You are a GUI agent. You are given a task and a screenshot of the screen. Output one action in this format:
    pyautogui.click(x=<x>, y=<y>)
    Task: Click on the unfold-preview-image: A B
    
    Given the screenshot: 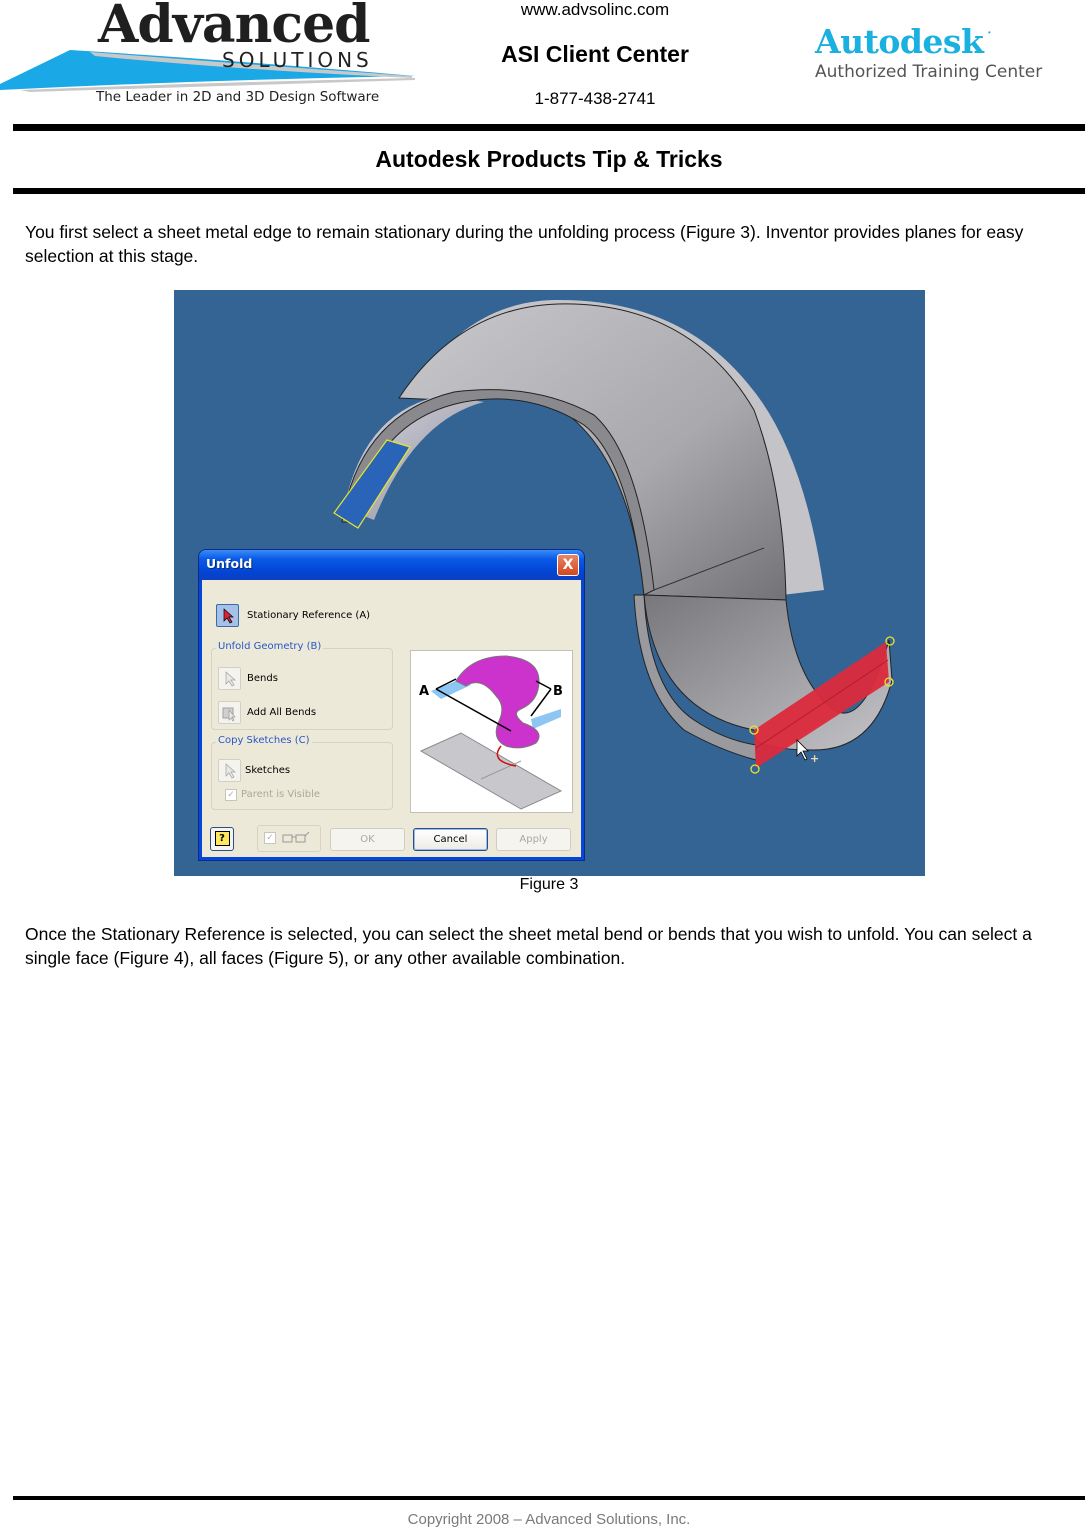 What is the action you would take?
    pyautogui.click(x=491, y=731)
    